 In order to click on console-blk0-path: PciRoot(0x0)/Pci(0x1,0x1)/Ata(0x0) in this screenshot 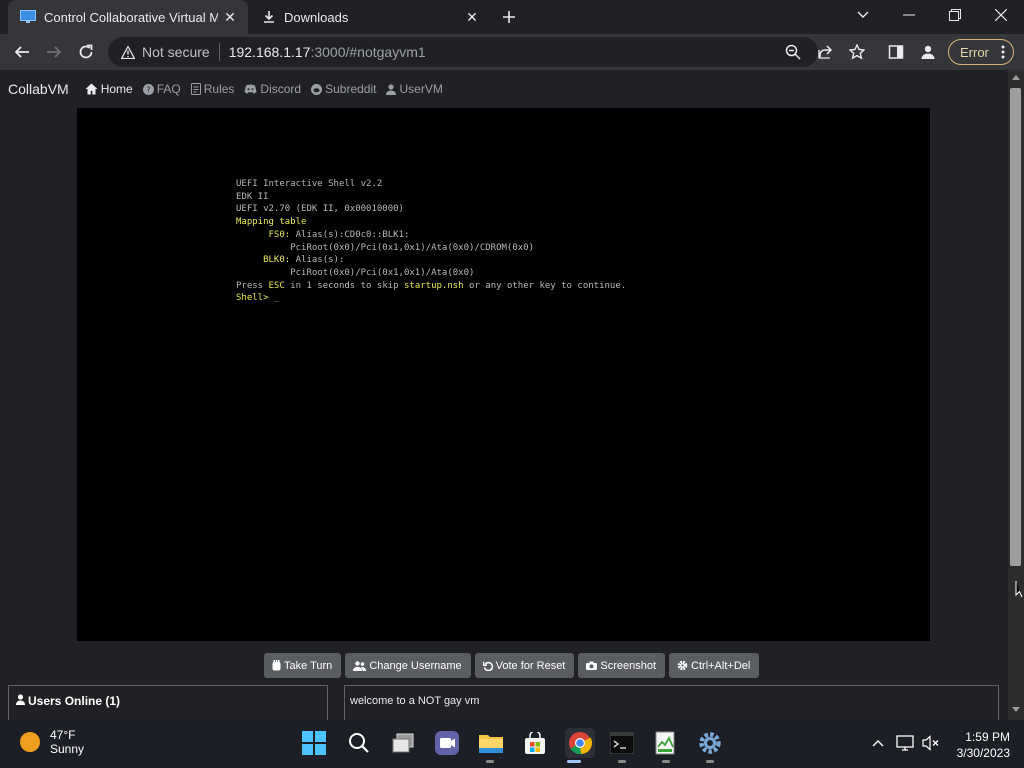, I will do `click(382, 272)`.